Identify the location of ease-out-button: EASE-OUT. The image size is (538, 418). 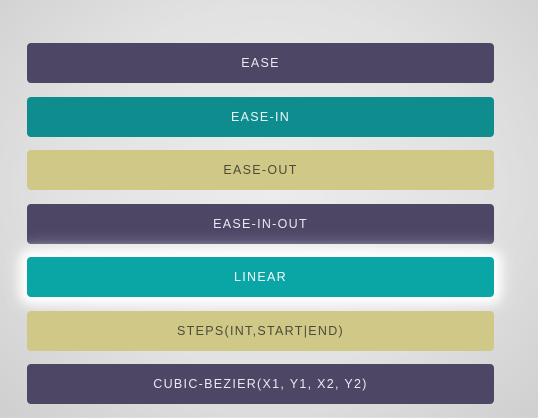
(260, 170).